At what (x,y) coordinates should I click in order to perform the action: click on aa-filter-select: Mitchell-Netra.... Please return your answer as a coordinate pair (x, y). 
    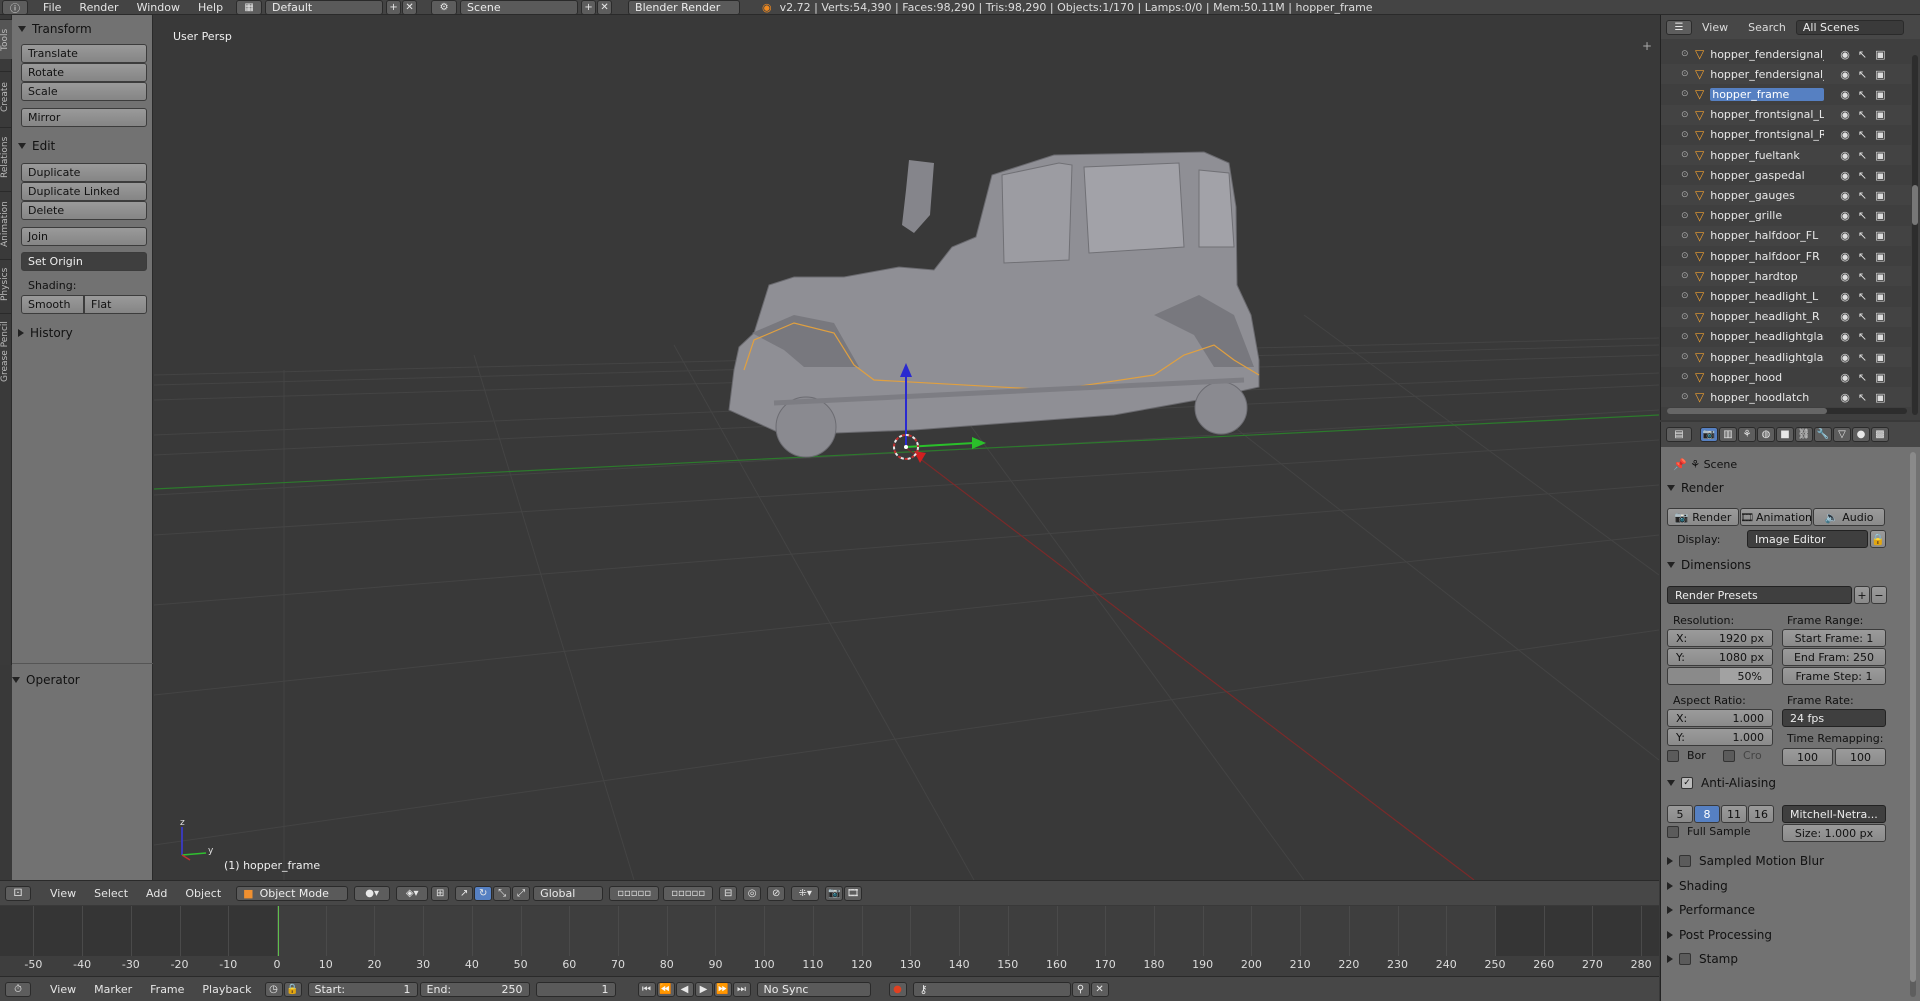
    Looking at the image, I should click on (1834, 814).